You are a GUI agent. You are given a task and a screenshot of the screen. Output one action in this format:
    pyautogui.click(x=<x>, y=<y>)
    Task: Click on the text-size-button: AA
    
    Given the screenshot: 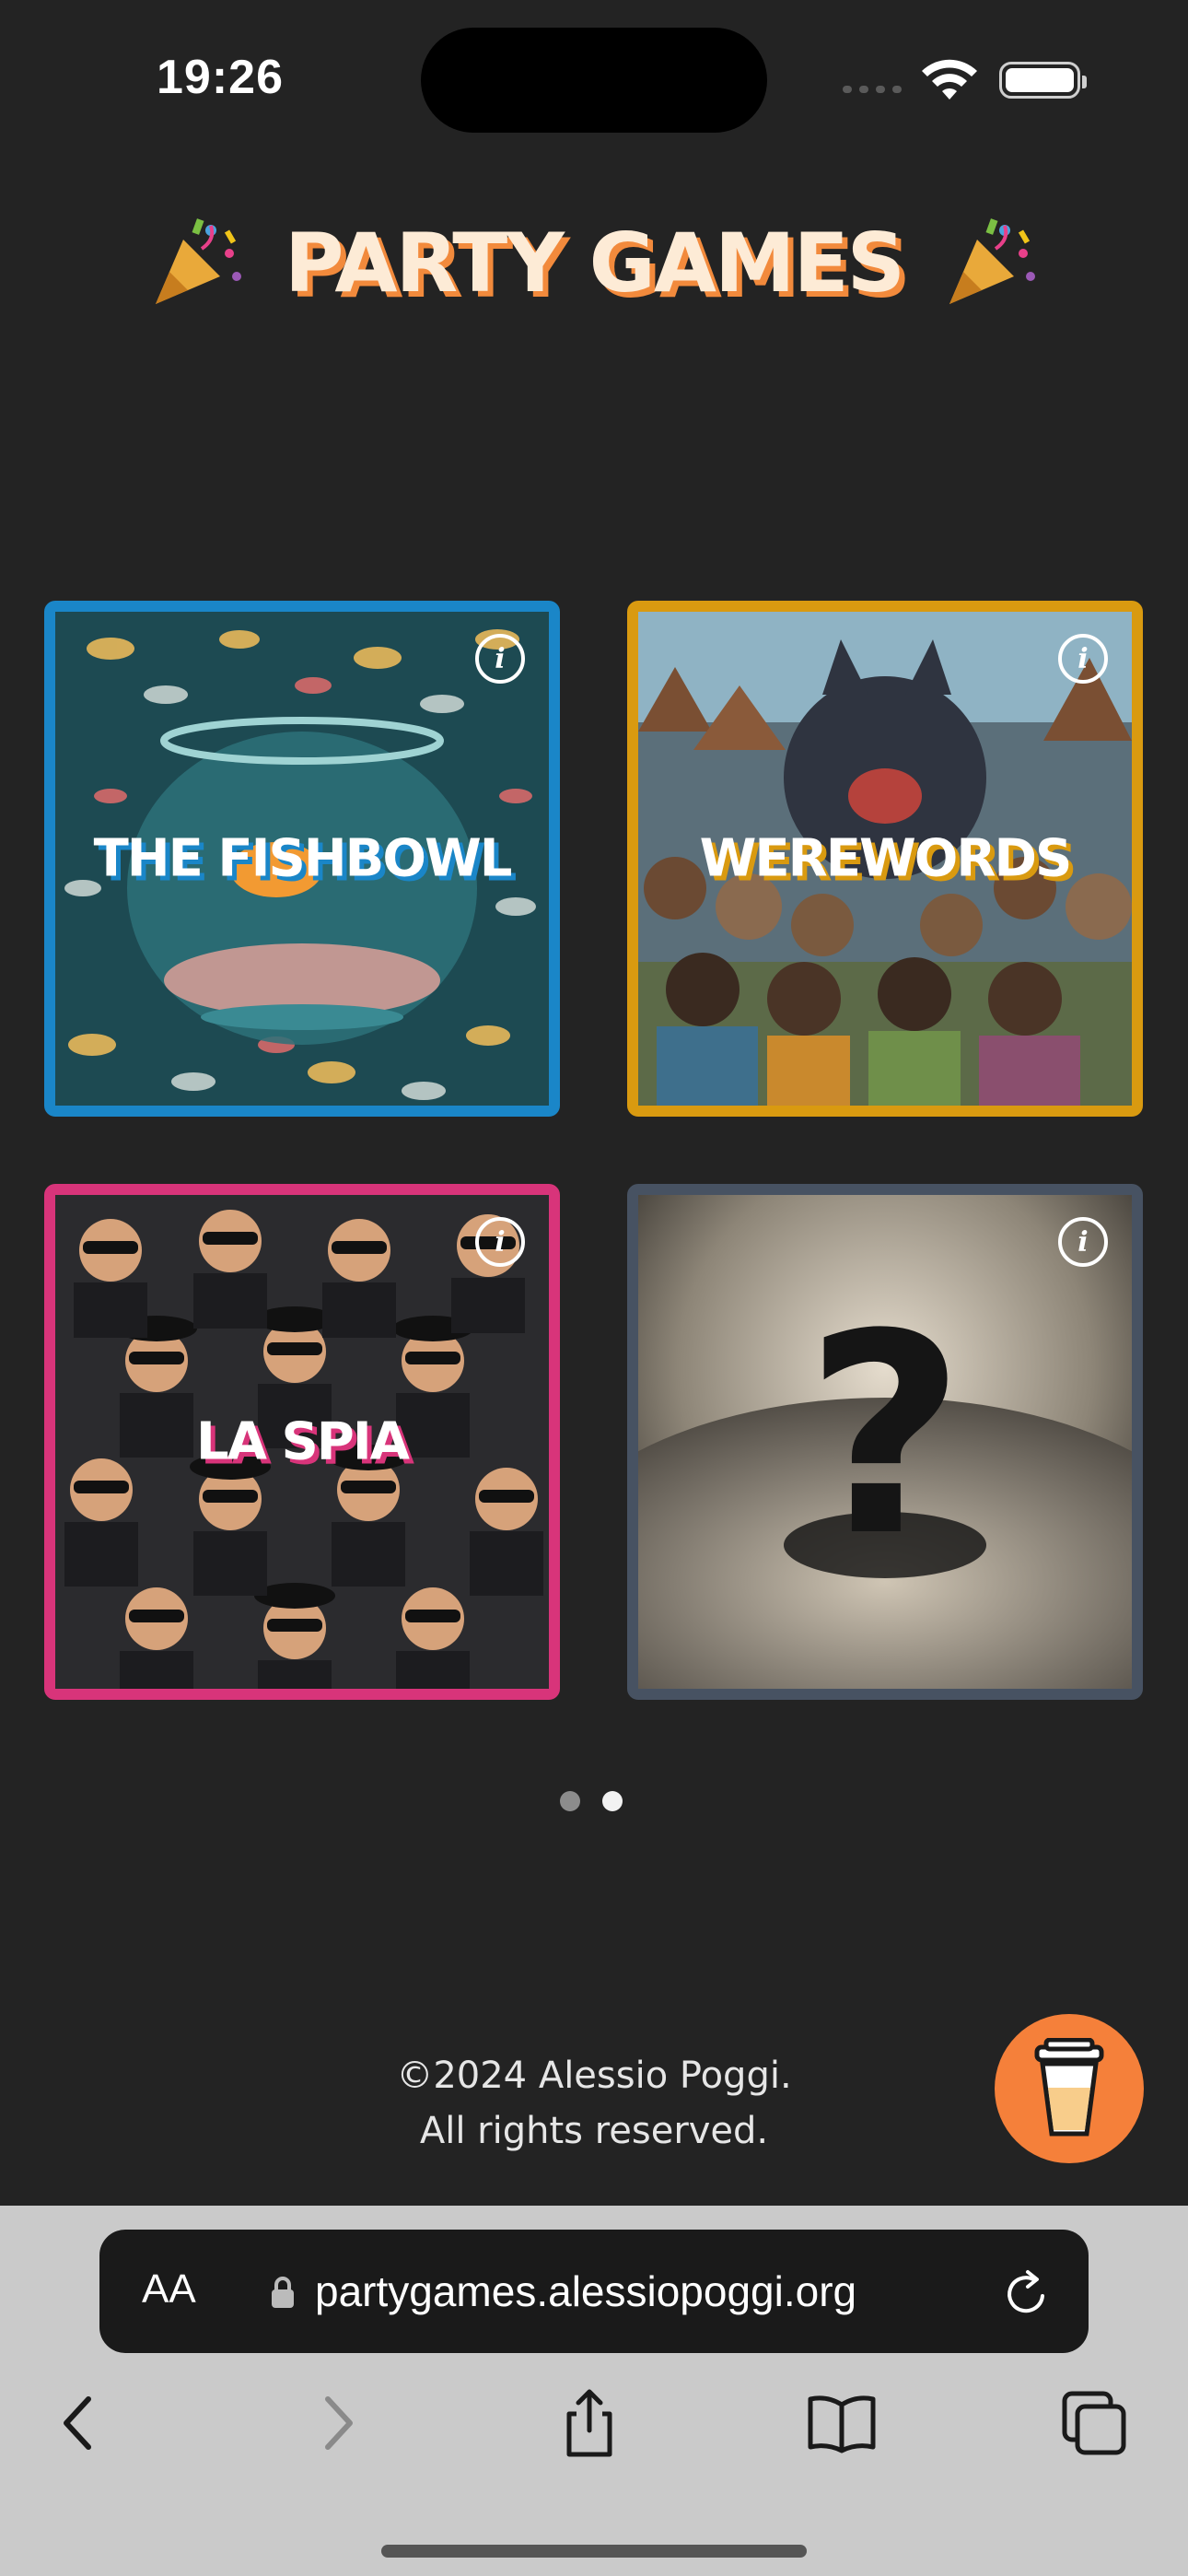 What is the action you would take?
    pyautogui.click(x=169, y=2289)
    